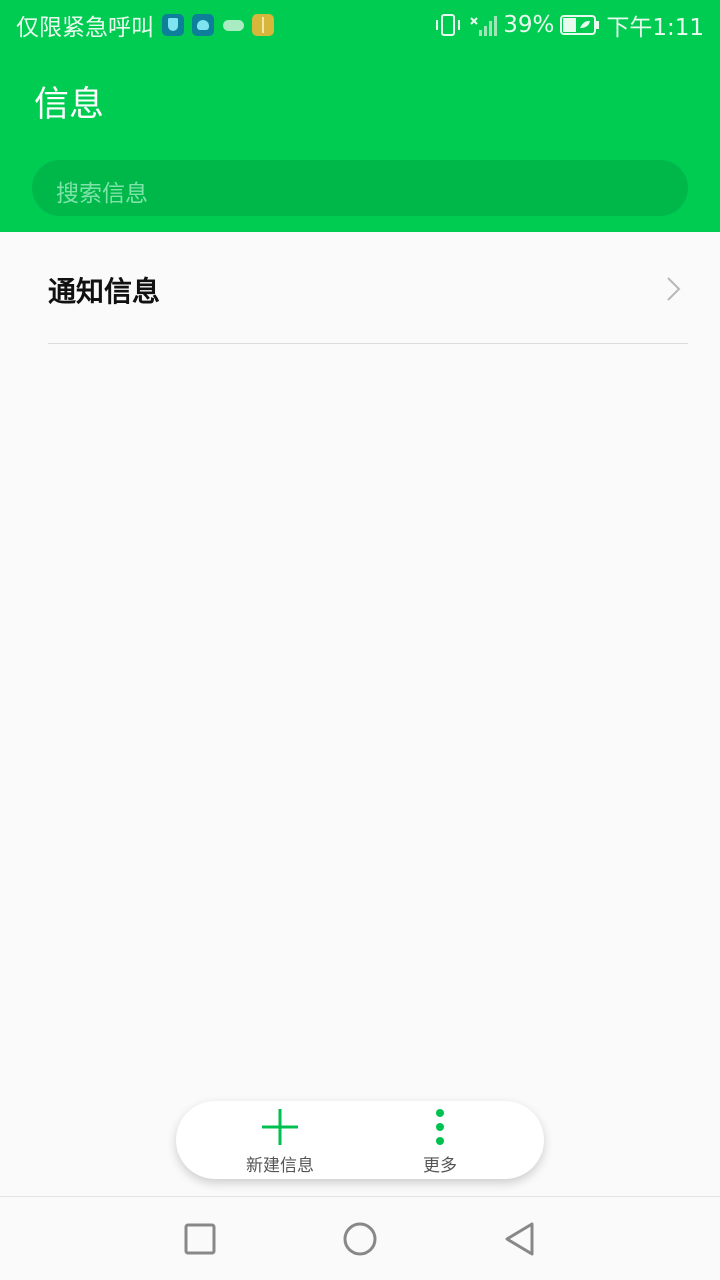  What do you see at coordinates (280, 1166) in the screenshot?
I see `new-message-label: 新建信息` at bounding box center [280, 1166].